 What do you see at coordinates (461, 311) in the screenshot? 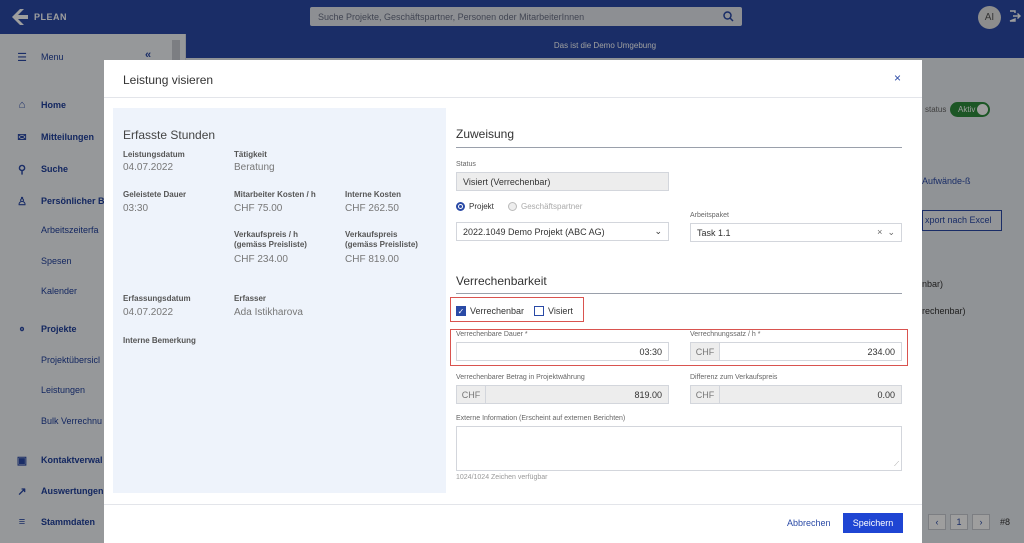
I see `checkbox-checked-icon: ✓` at bounding box center [461, 311].